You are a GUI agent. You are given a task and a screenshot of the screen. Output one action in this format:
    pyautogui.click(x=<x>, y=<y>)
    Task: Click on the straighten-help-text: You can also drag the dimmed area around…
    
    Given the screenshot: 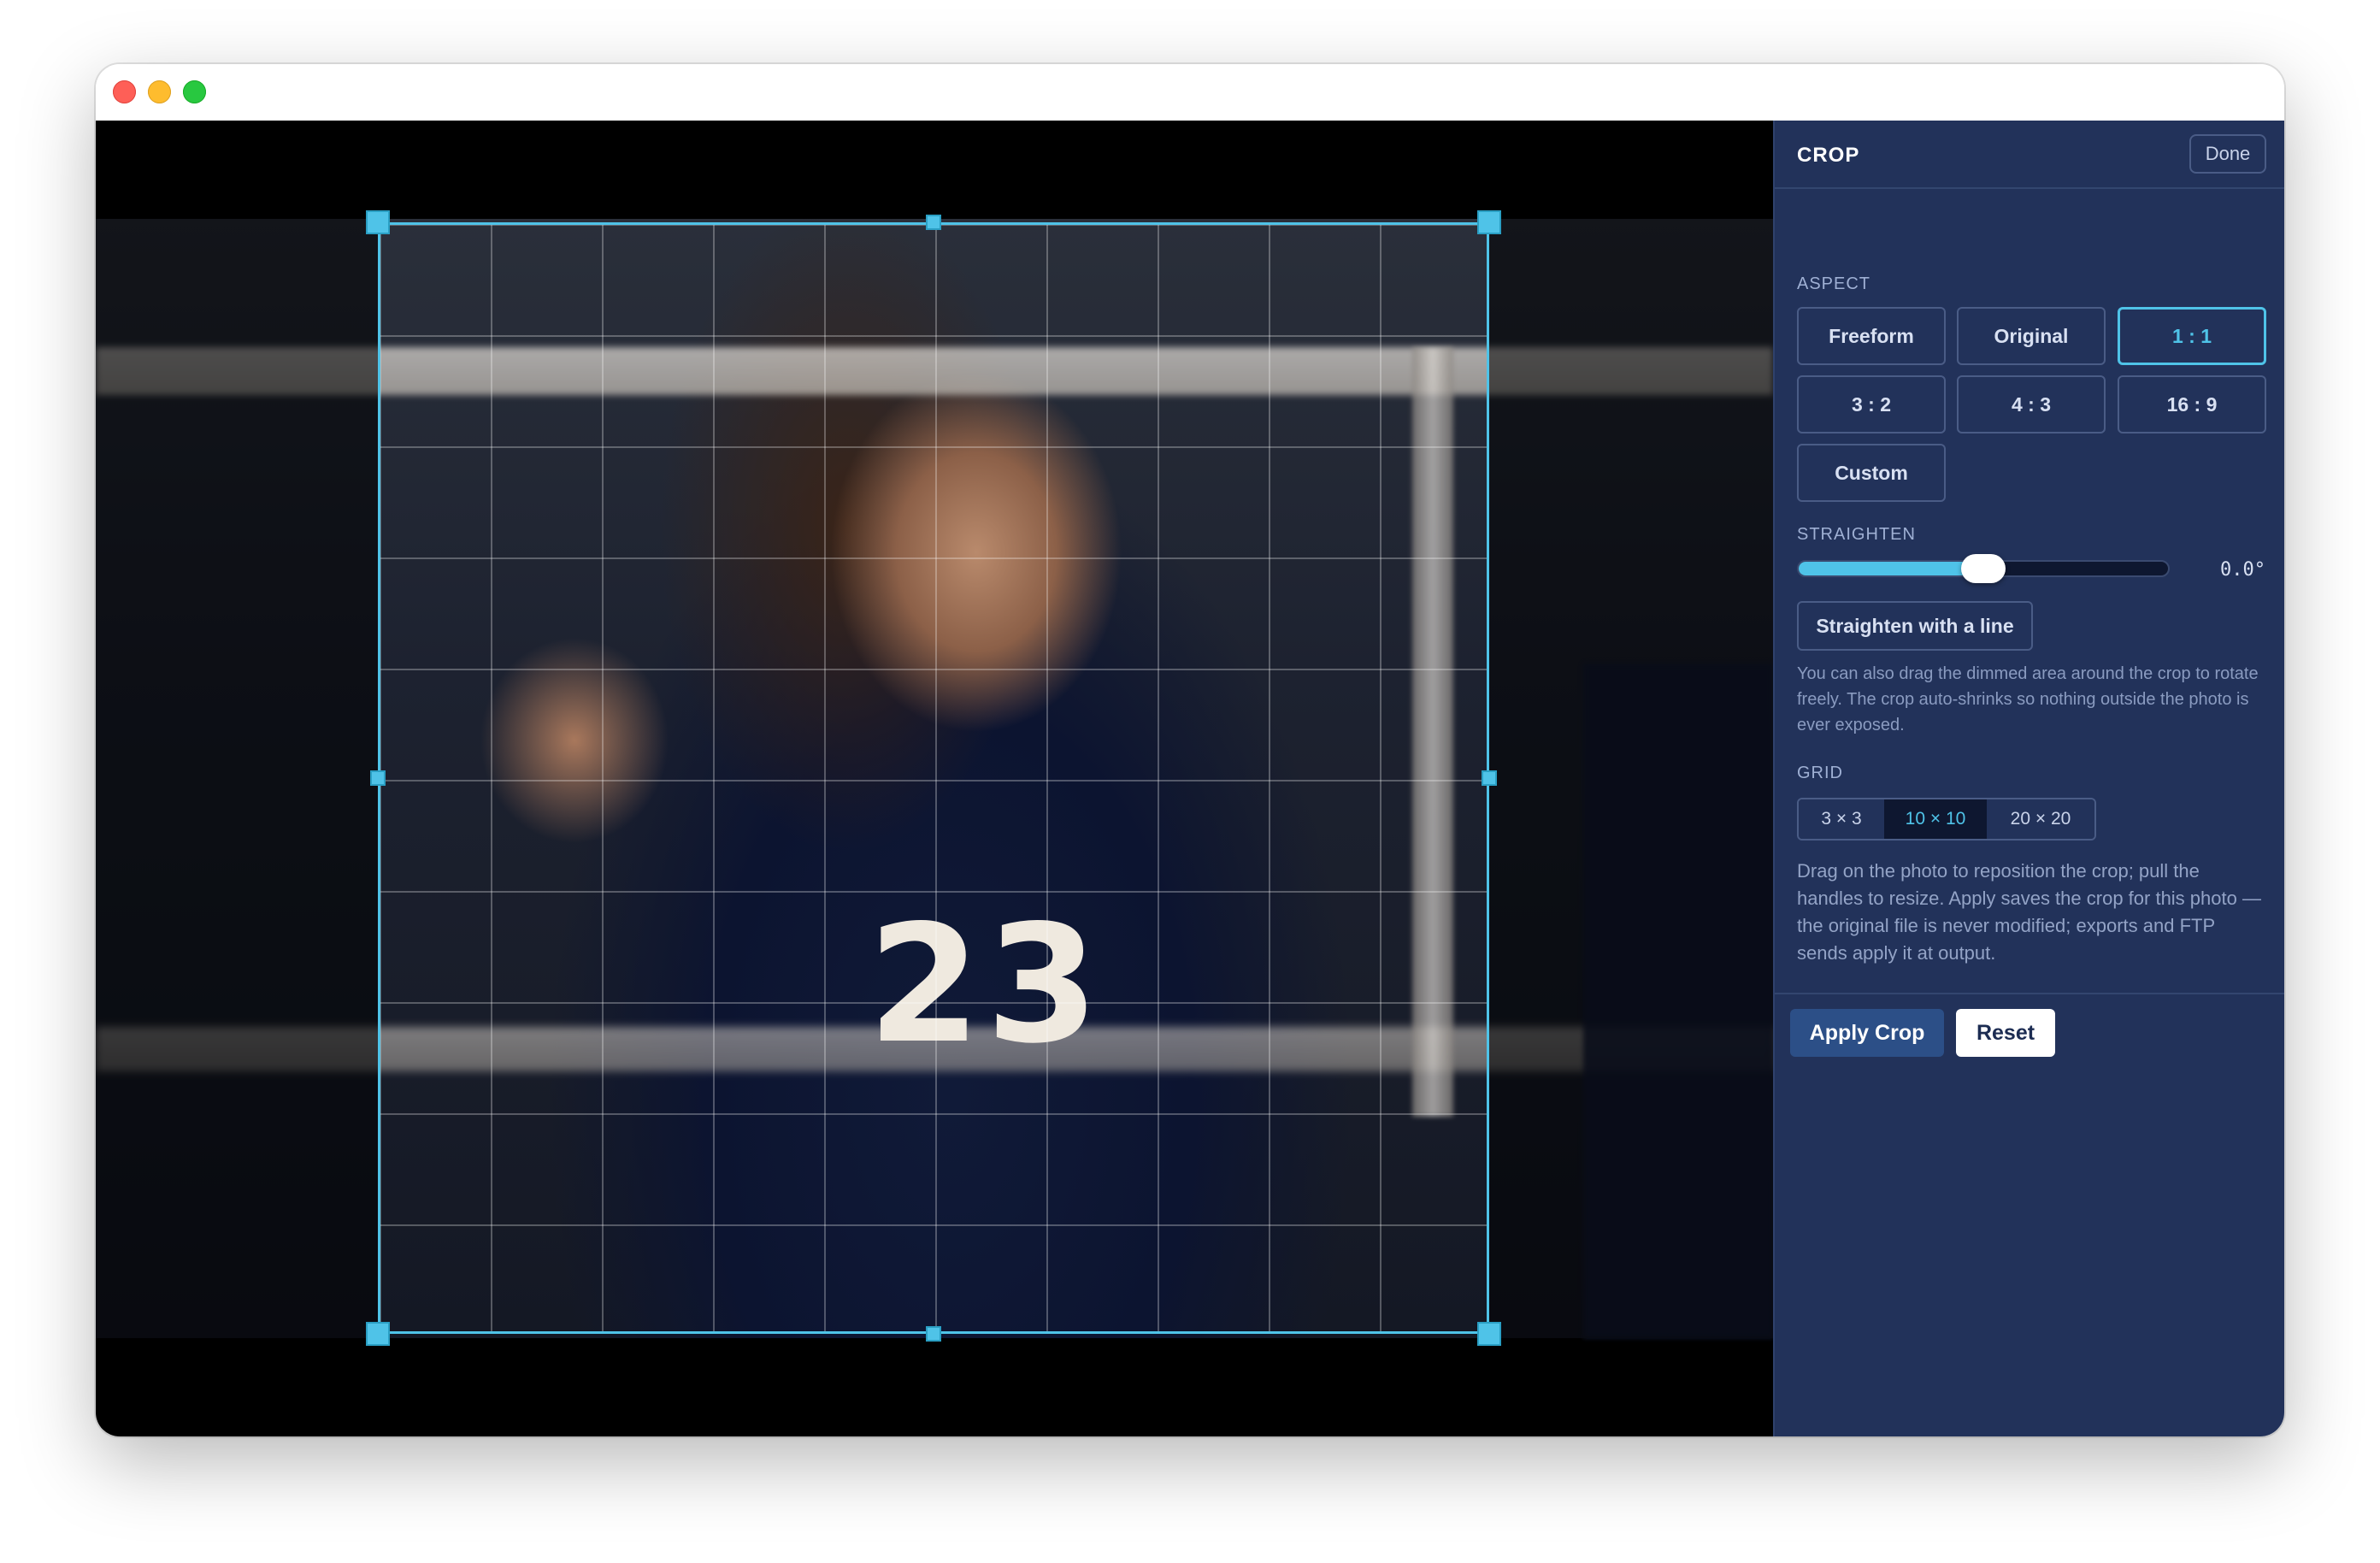 What is the action you would take?
    pyautogui.click(x=2028, y=699)
    